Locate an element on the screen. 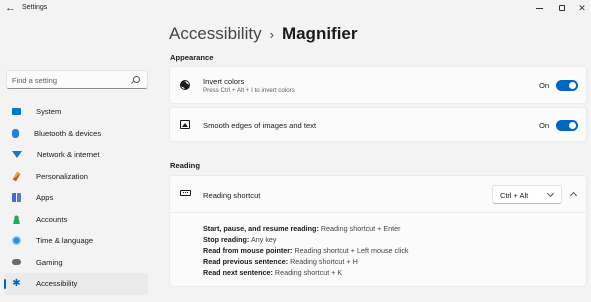 Image resolution: width=591 pixels, height=302 pixels. search-icon is located at coordinates (136, 79).